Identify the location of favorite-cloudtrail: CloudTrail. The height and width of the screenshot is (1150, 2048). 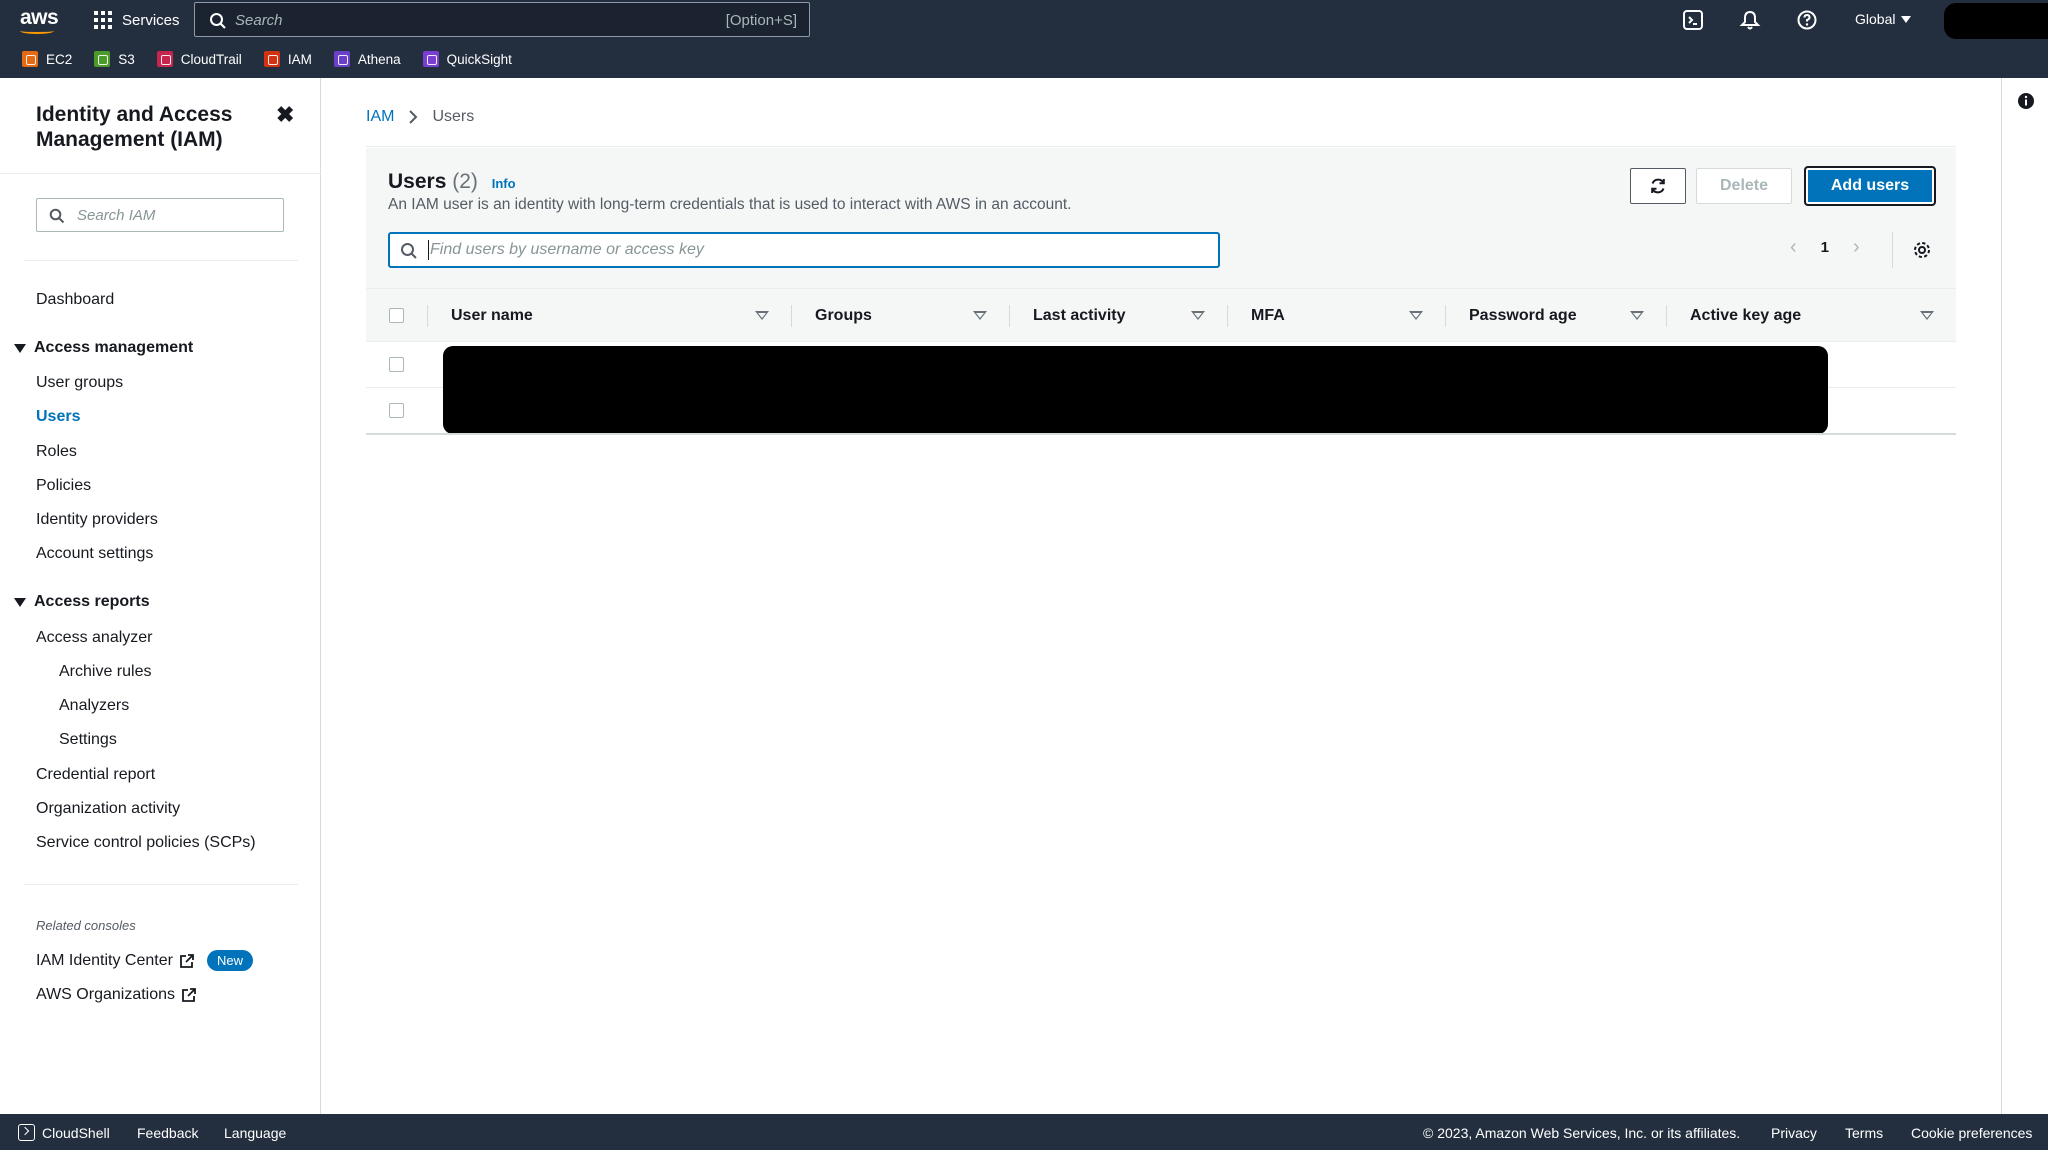
(199, 59).